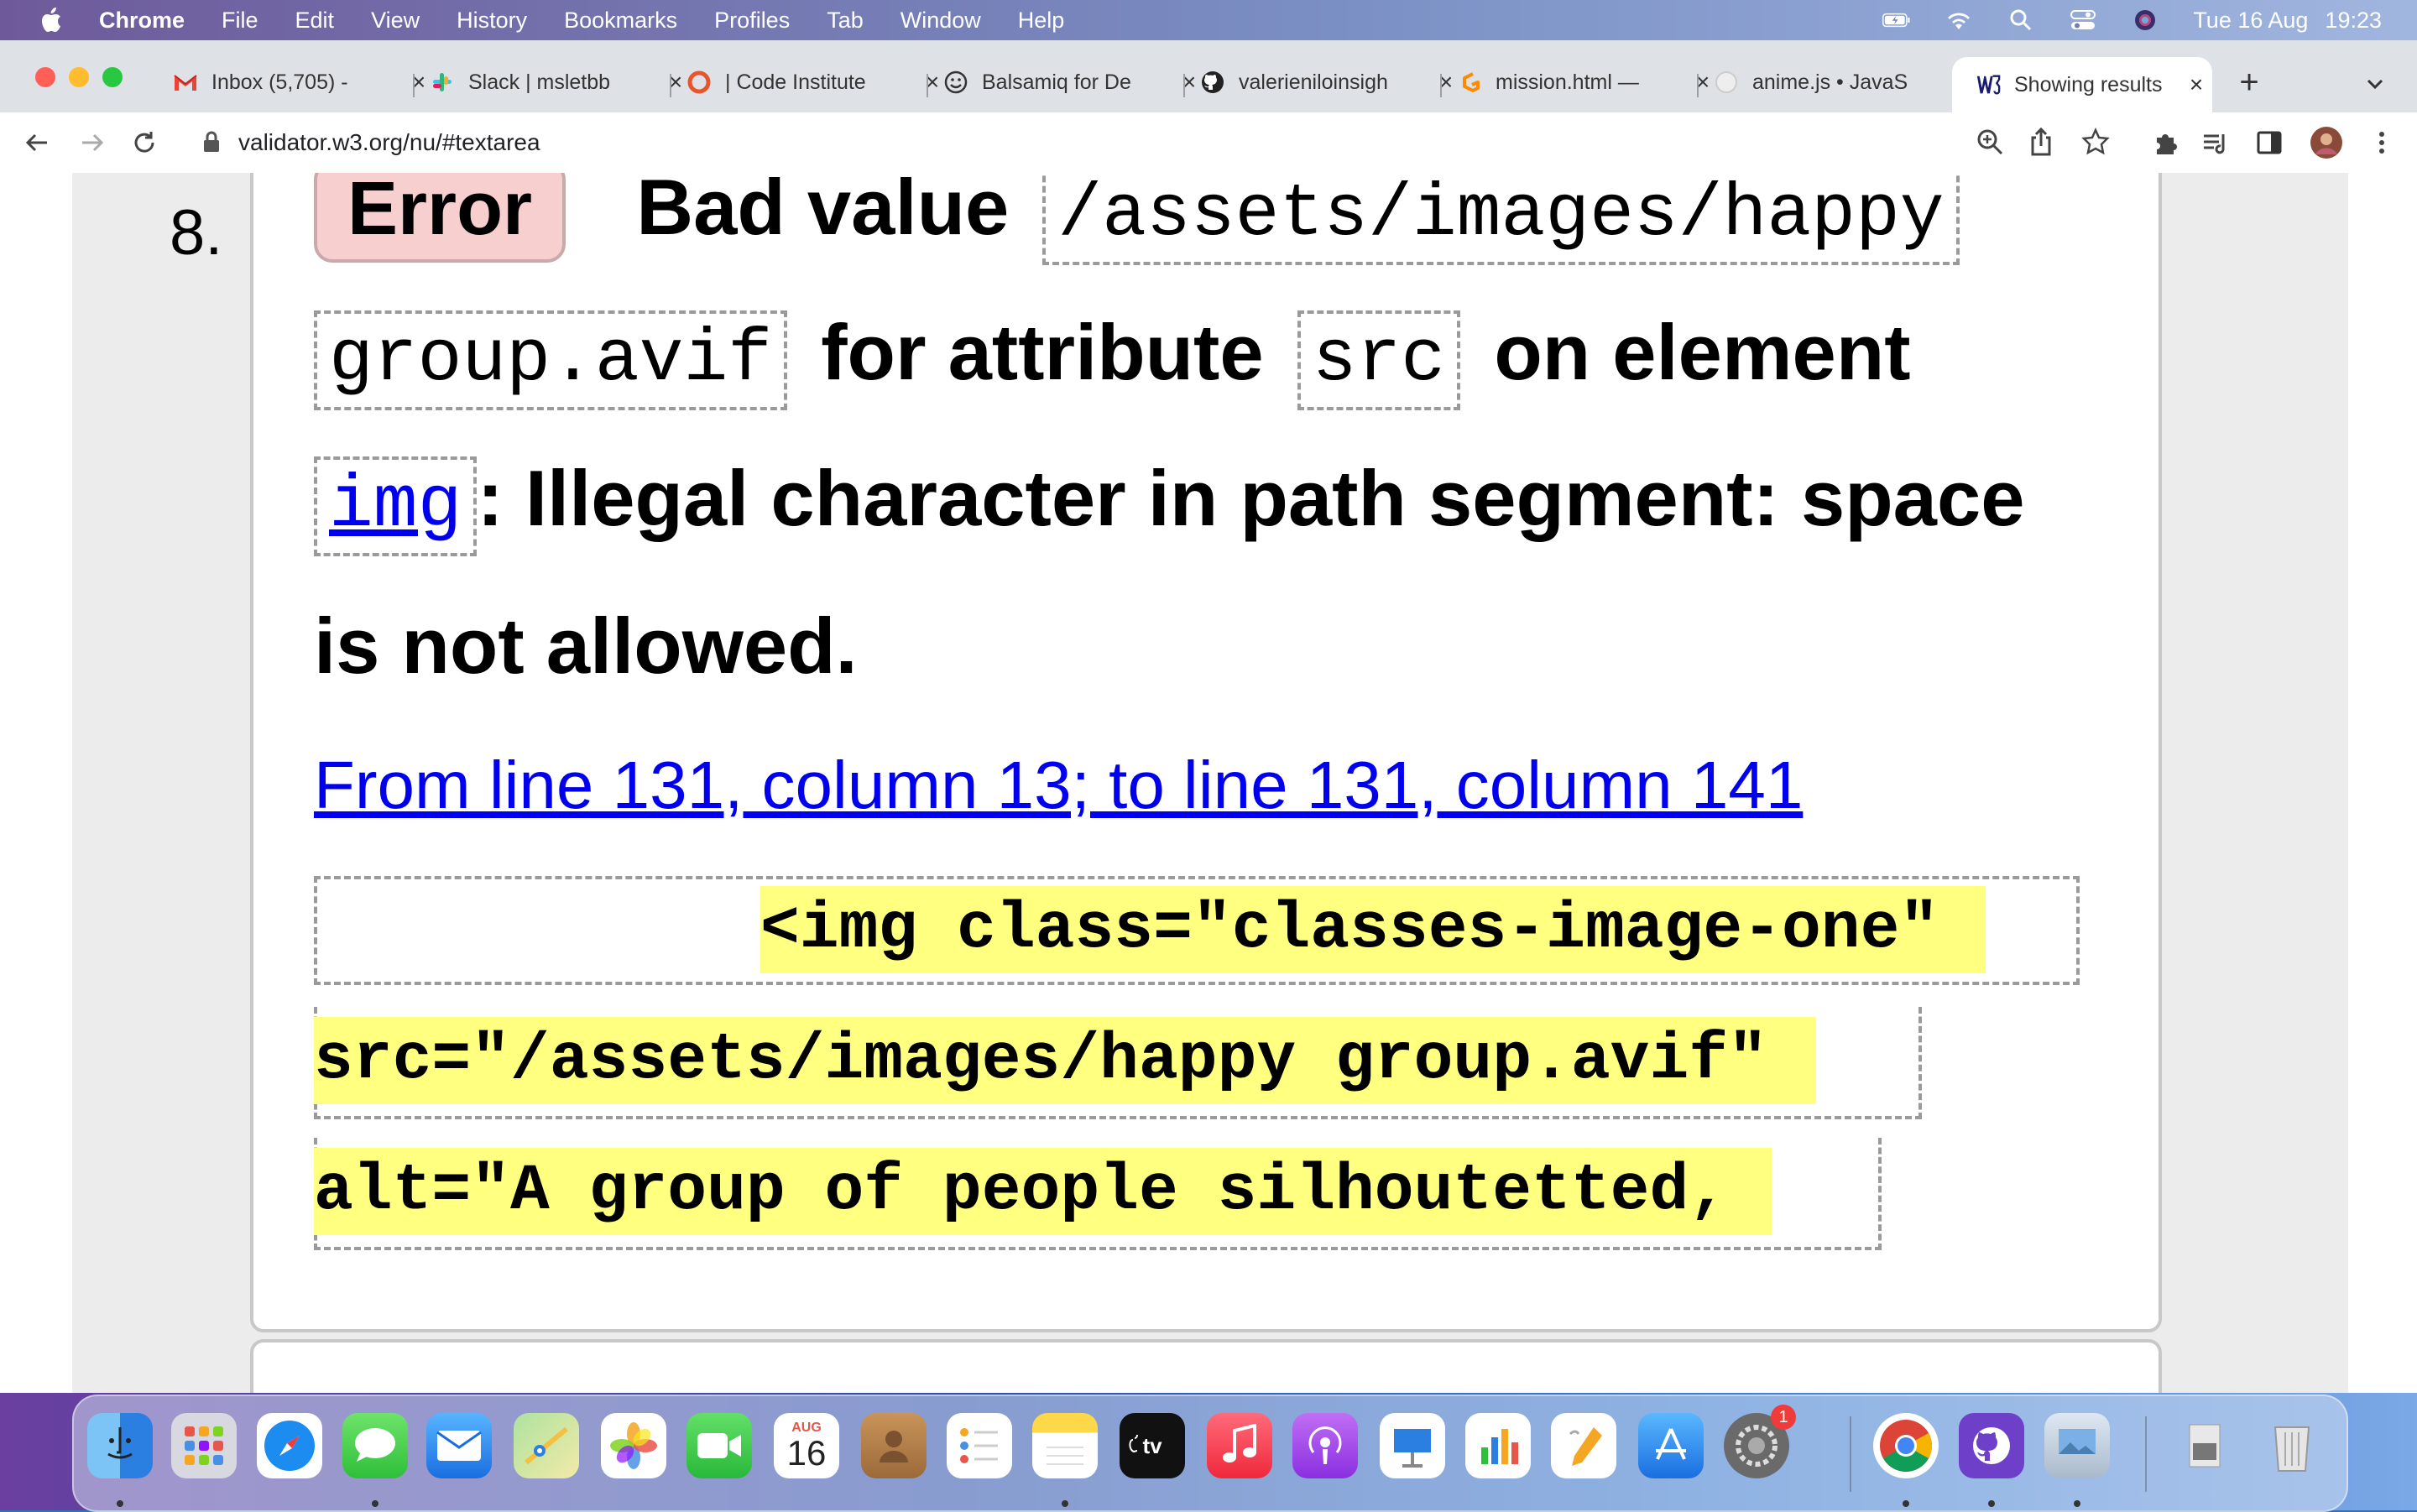 The image size is (2417, 1512). What do you see at coordinates (204, 1445) in the screenshot?
I see `launchpad-icon` at bounding box center [204, 1445].